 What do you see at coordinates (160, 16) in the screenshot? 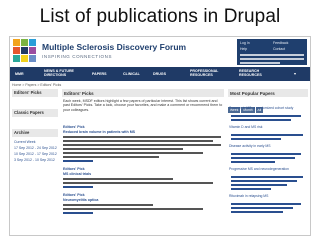
I see `slide-title: List of publications in Drupal` at bounding box center [160, 16].